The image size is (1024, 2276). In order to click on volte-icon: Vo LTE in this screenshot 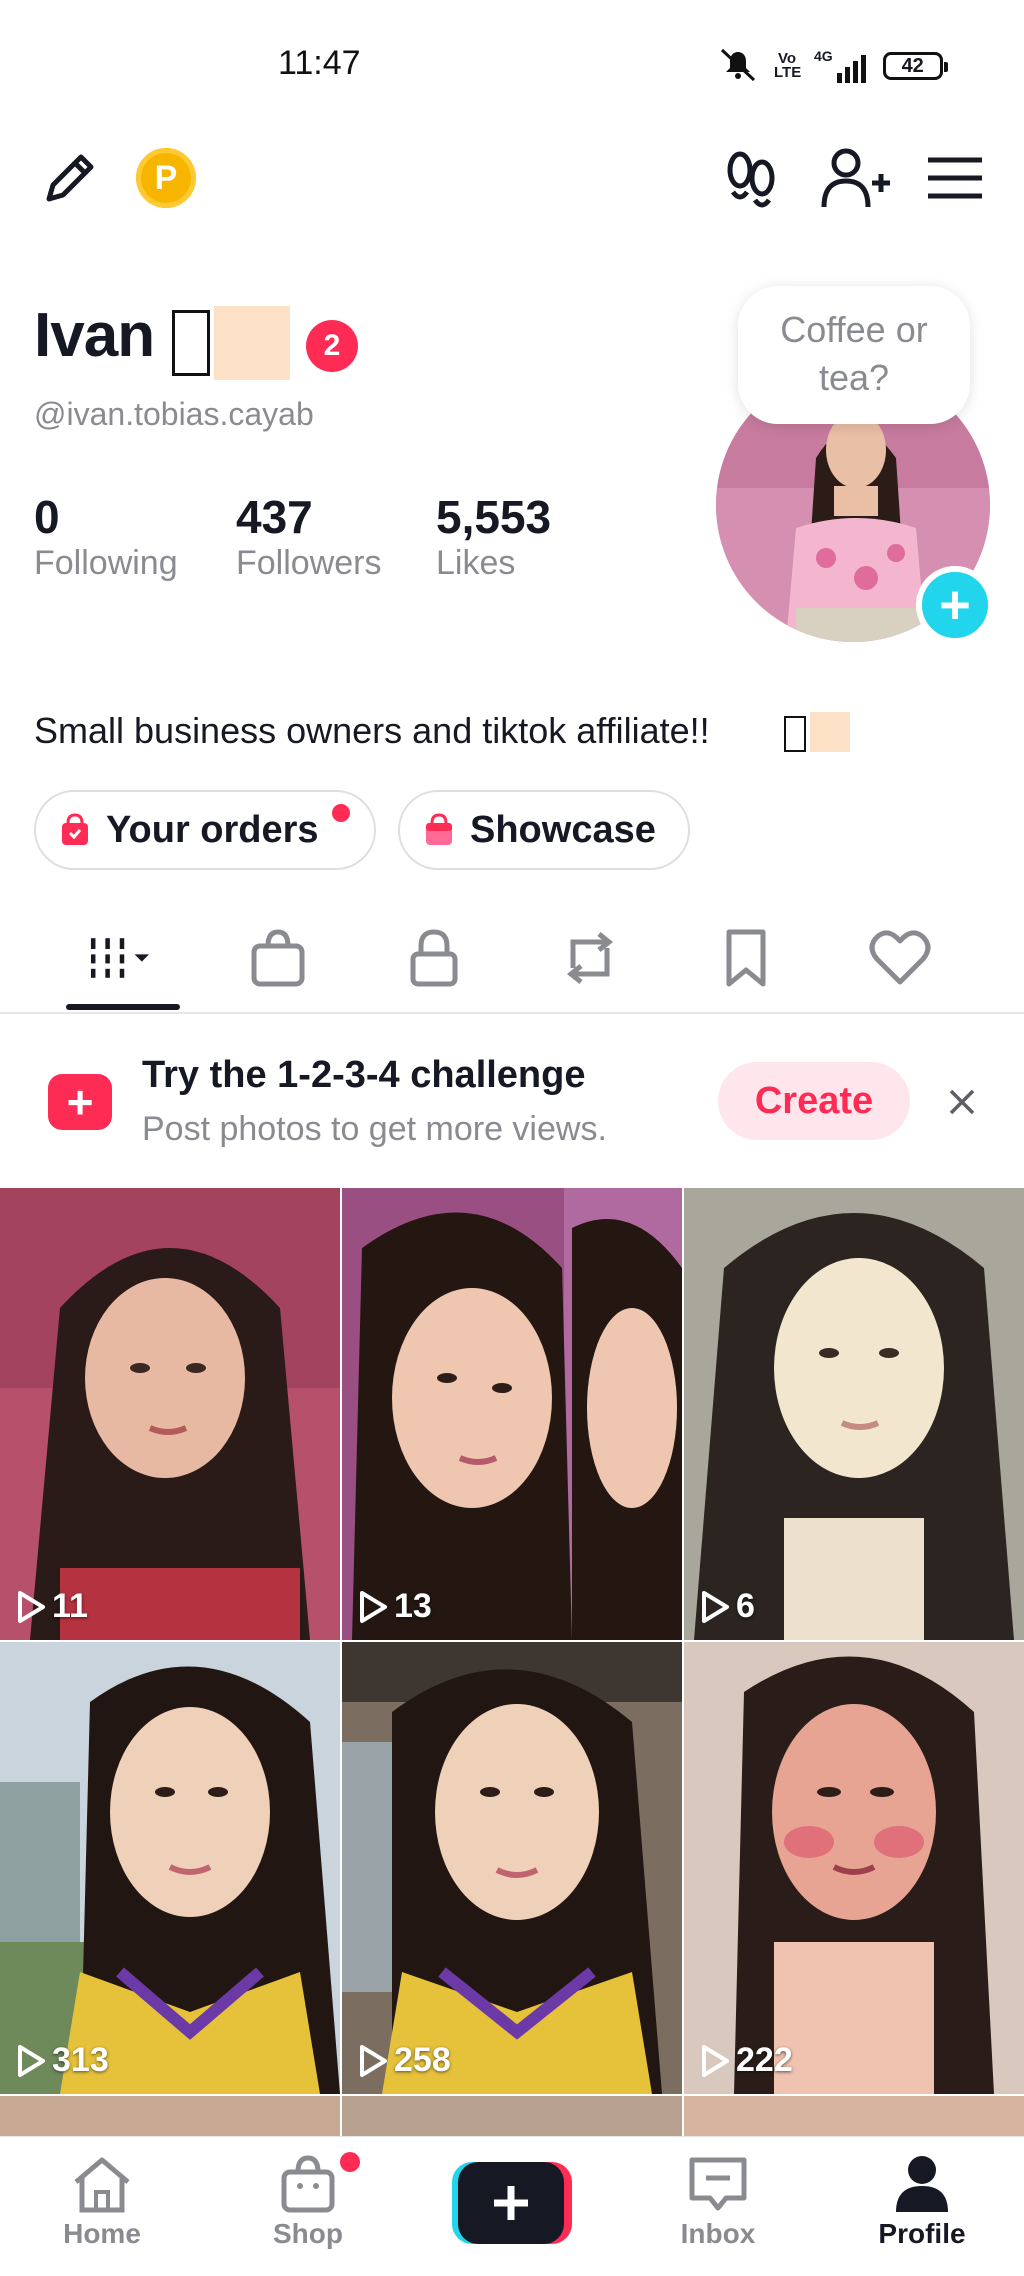, I will do `click(788, 65)`.